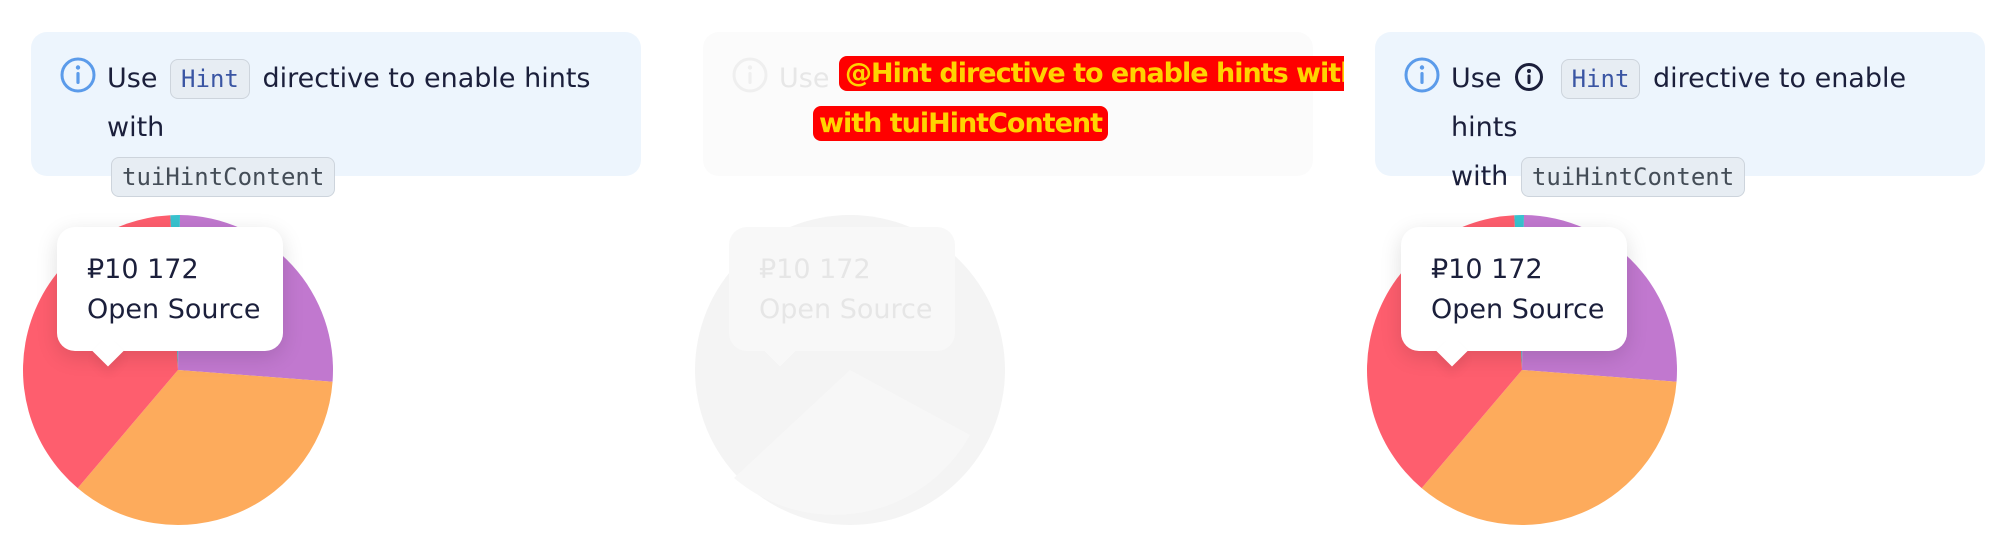  What do you see at coordinates (842, 289) in the screenshot?
I see `hint-tooltip-faded: ₽10 172 Open Source` at bounding box center [842, 289].